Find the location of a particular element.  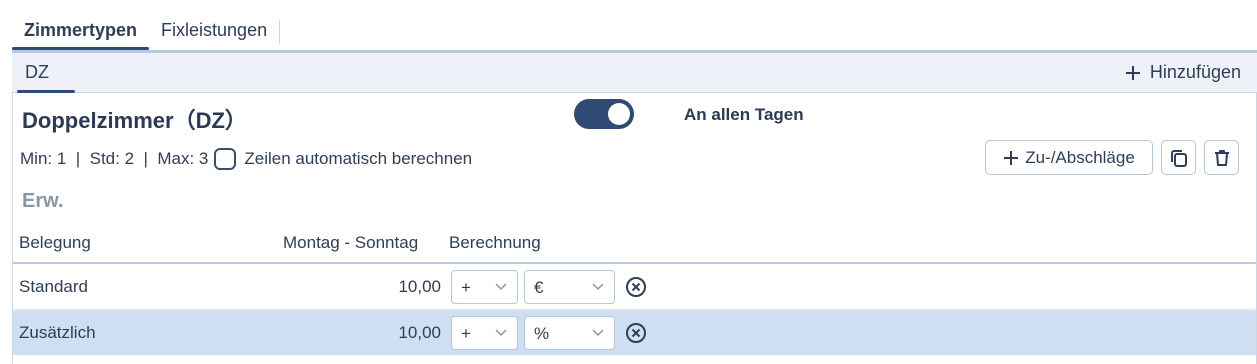

tab-divider is located at coordinates (280, 32).